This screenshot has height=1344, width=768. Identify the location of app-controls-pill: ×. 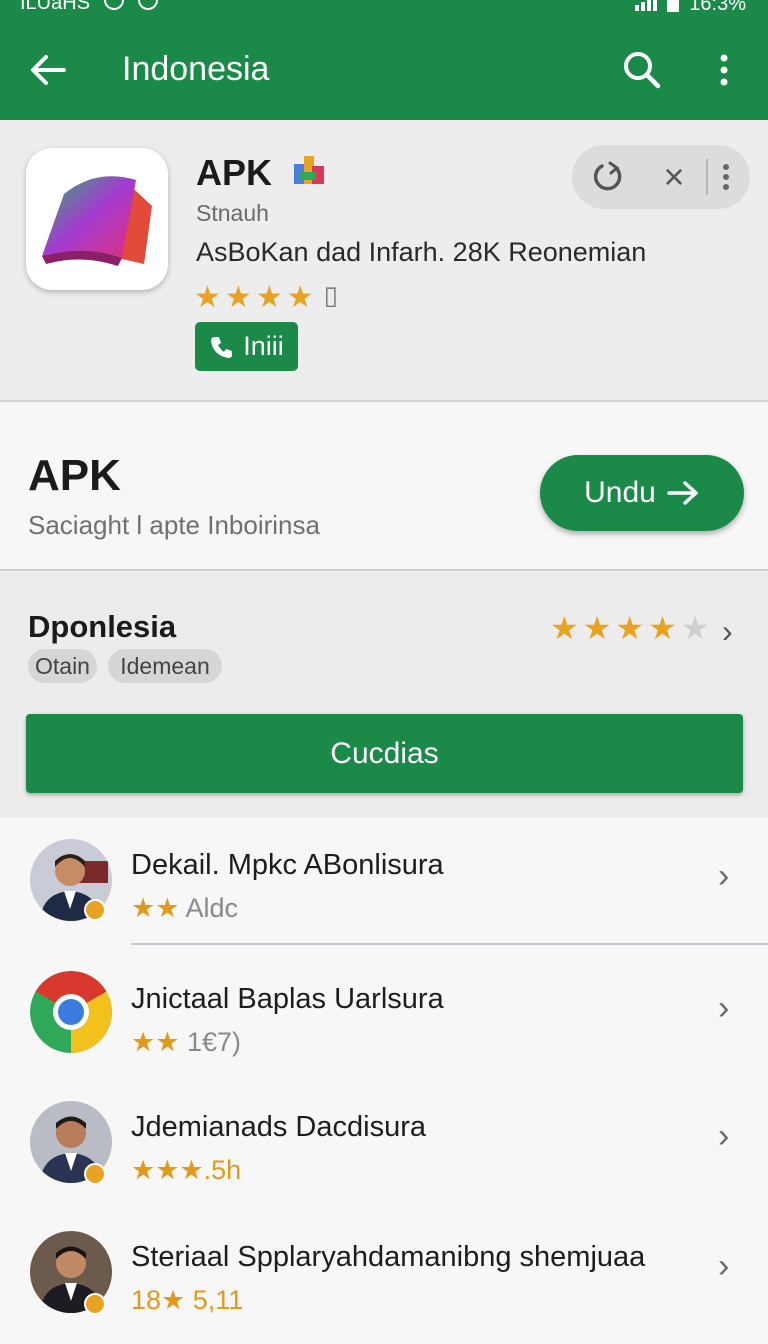
(661, 177).